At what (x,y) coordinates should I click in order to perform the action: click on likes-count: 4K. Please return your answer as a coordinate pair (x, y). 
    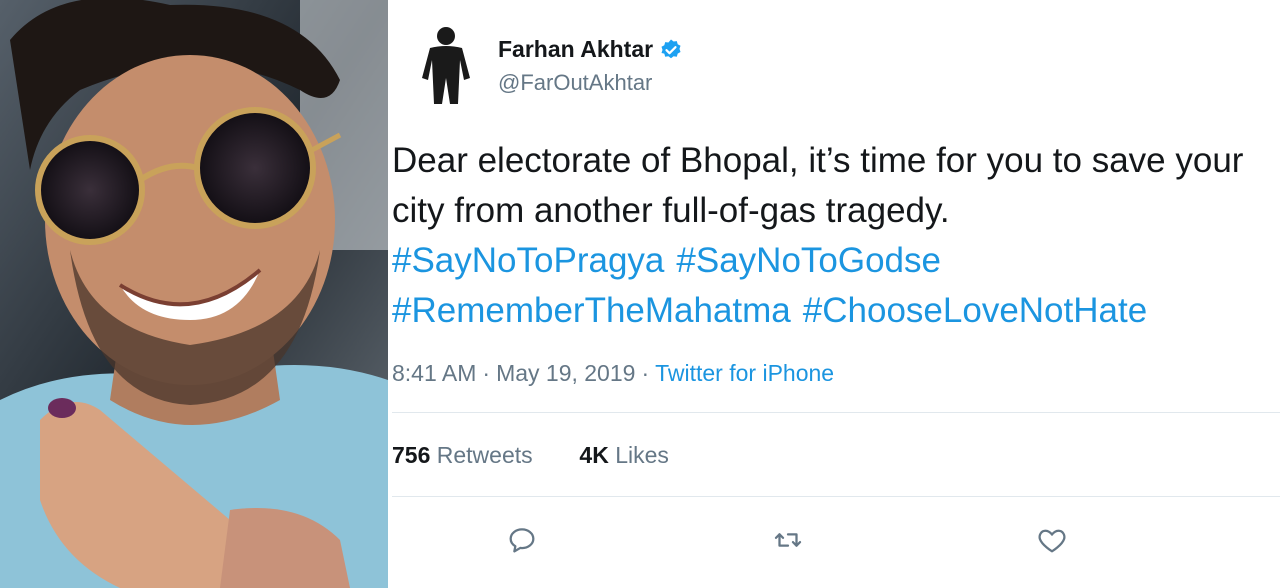
    Looking at the image, I should click on (594, 455).